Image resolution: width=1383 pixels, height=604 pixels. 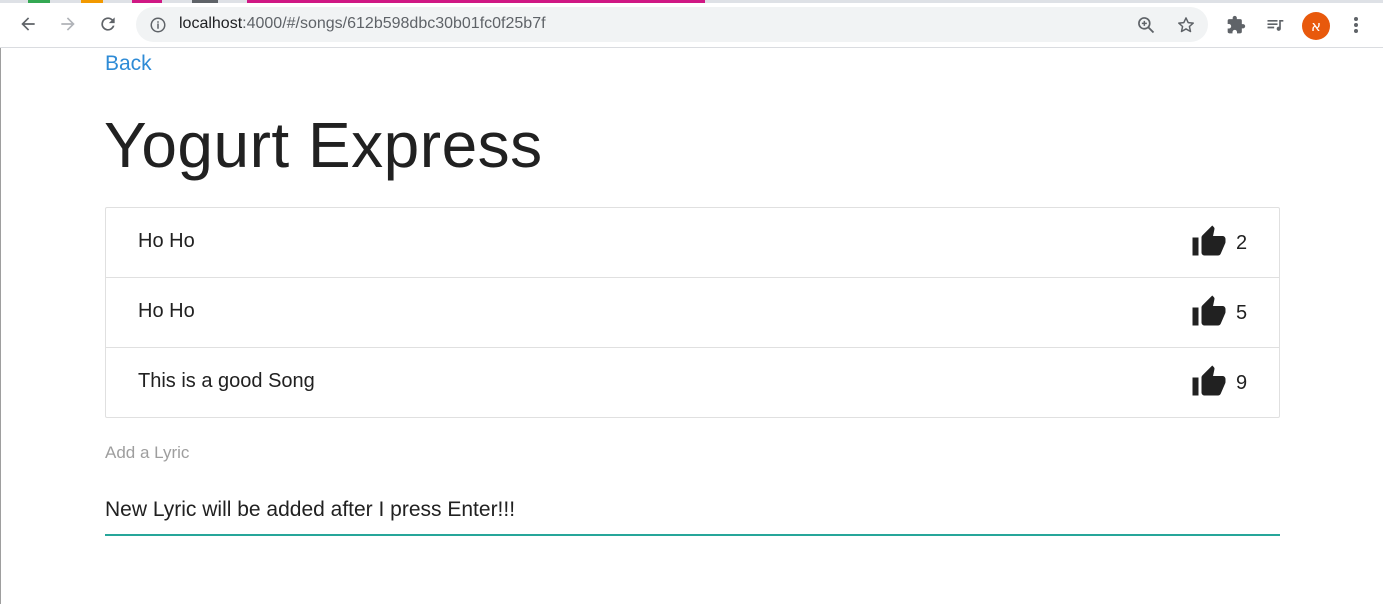 What do you see at coordinates (394, 23) in the screenshot?
I see `url-path: :4000/#/songs/612b598dbc30b01fc0f25b7f` at bounding box center [394, 23].